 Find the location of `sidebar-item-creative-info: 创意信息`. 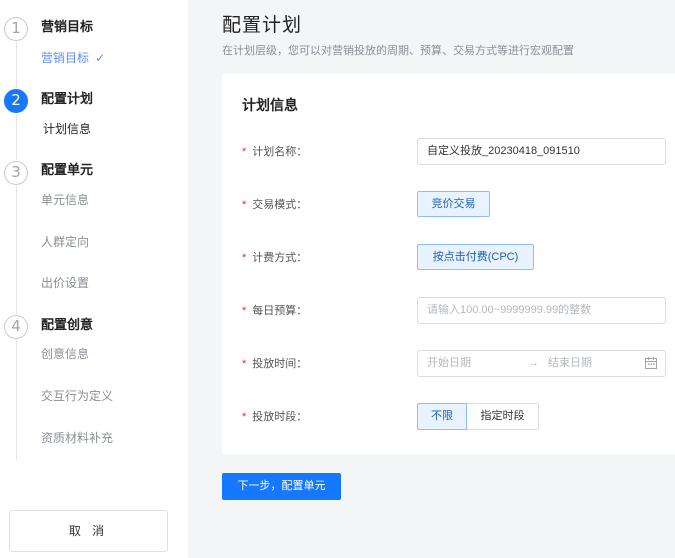

sidebar-item-creative-info: 创意信息 is located at coordinates (65, 354).